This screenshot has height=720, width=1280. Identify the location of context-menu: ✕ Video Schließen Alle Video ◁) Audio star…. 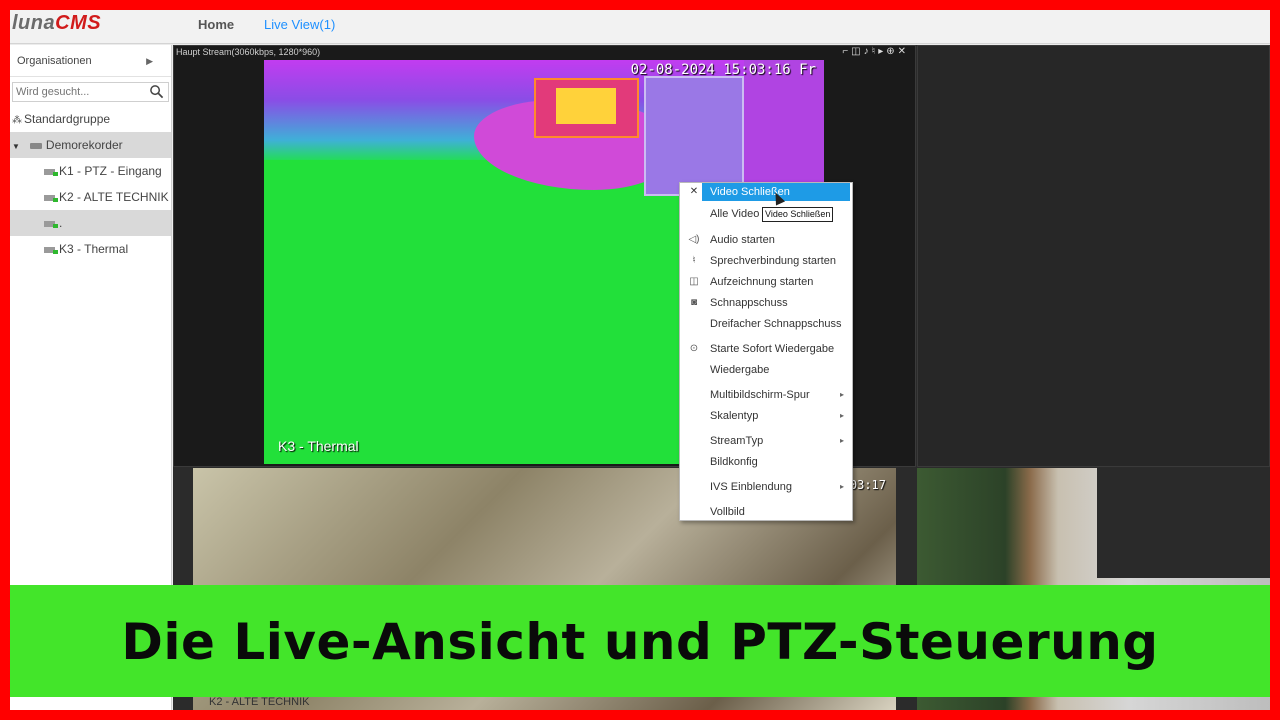
(766, 351).